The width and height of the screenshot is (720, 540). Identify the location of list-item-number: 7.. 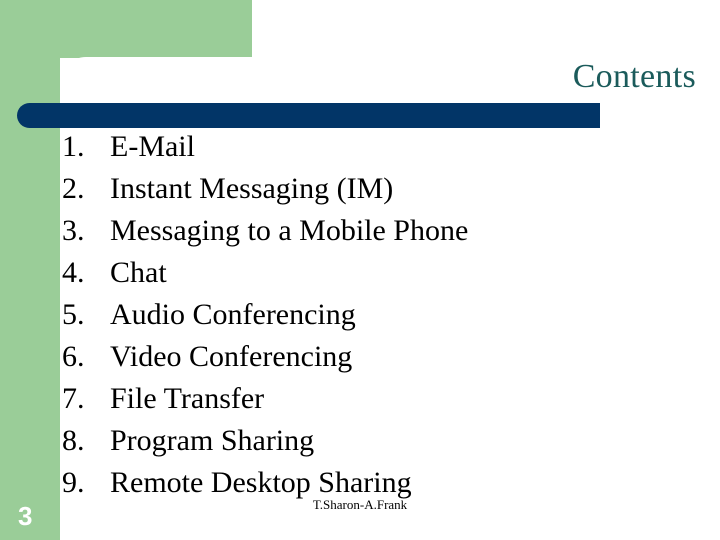
(73, 398).